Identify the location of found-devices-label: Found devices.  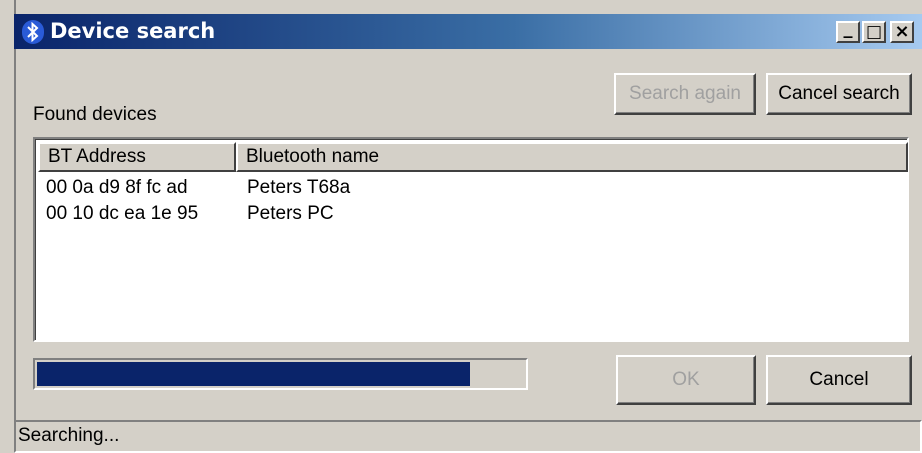
(95, 114).